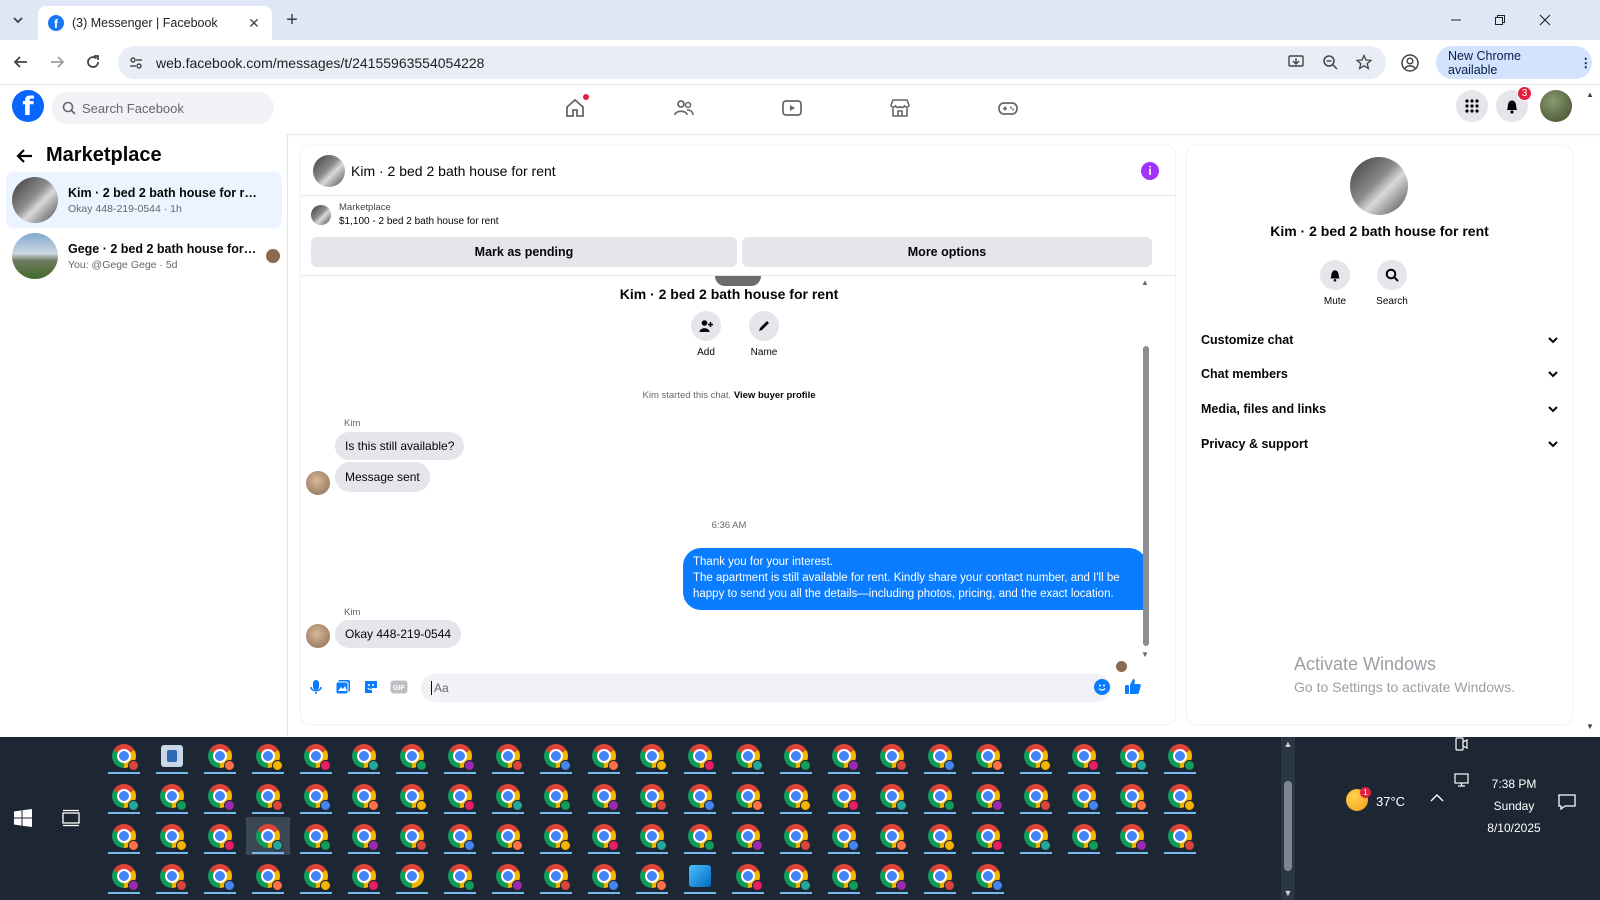  What do you see at coordinates (371, 687) in the screenshot?
I see `sticker-button` at bounding box center [371, 687].